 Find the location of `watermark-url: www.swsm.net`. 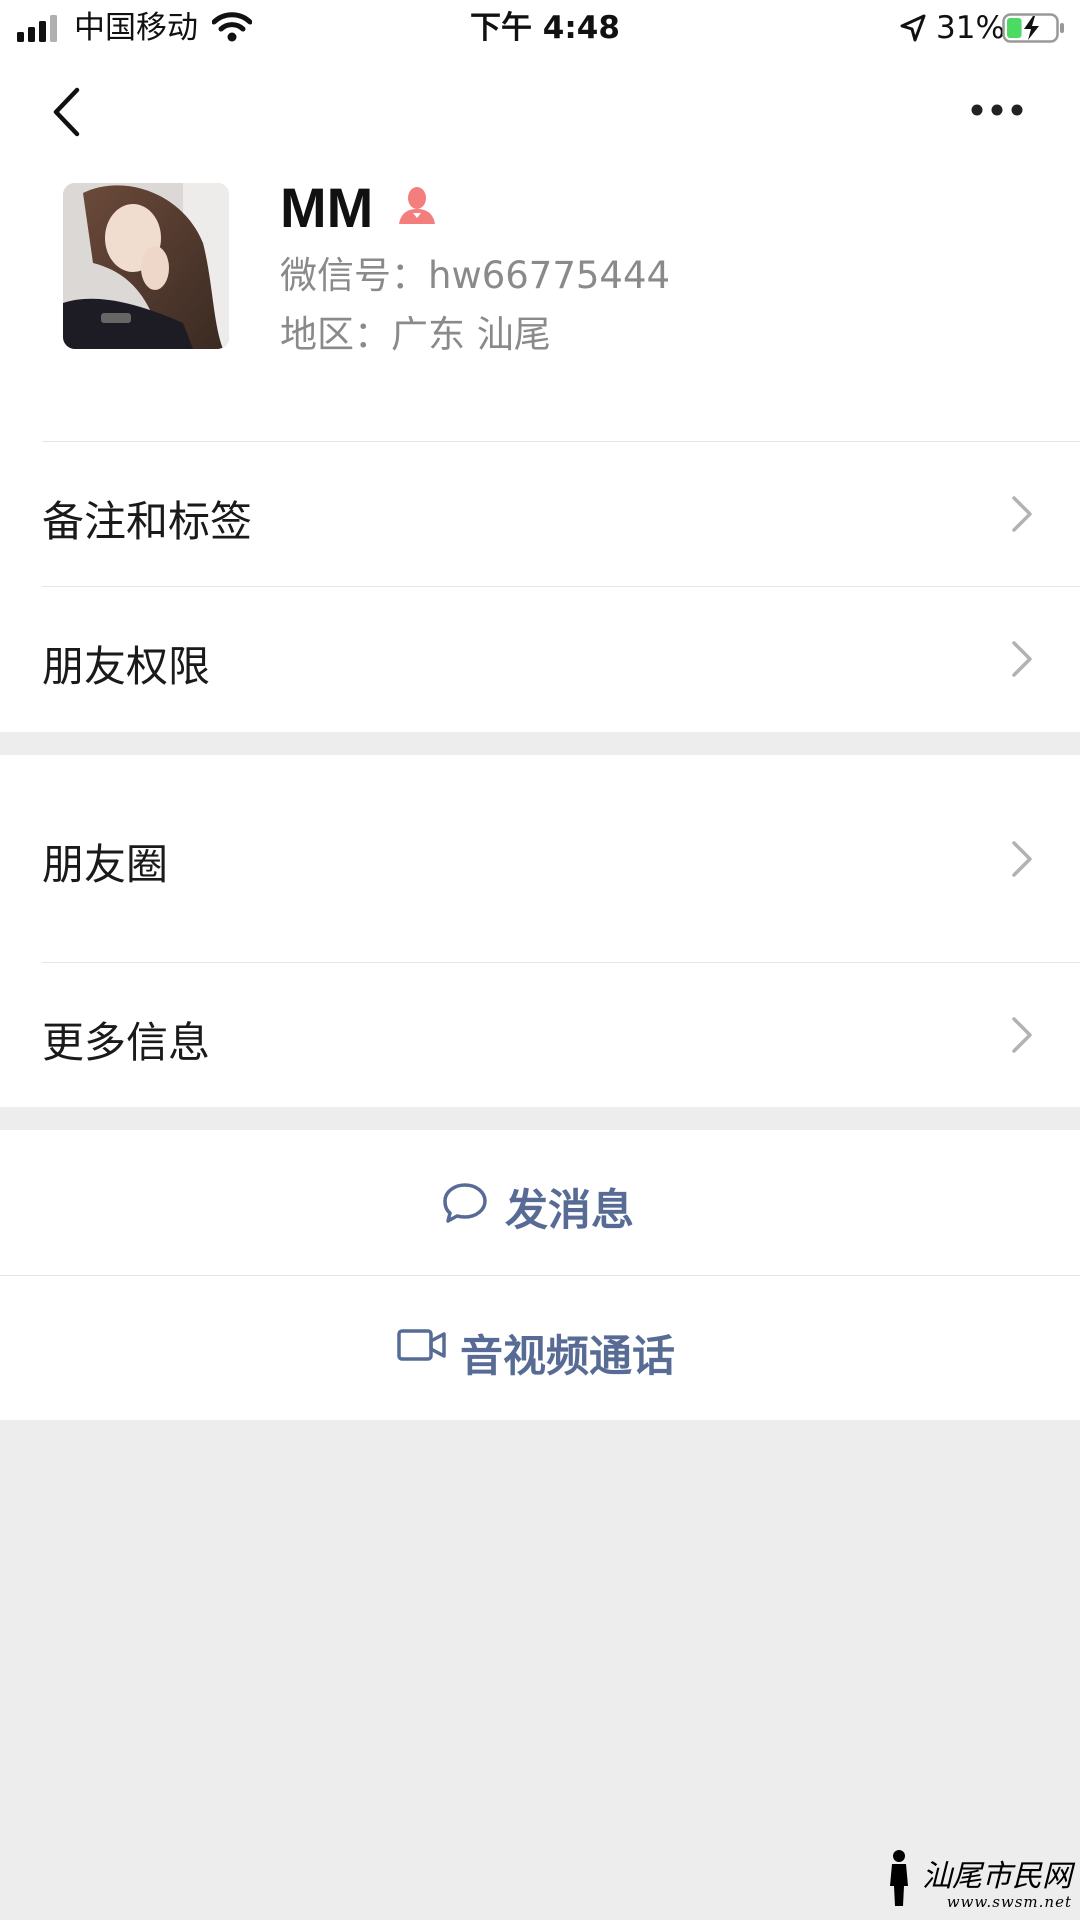

watermark-url: www.swsm.net is located at coordinates (1009, 1902).